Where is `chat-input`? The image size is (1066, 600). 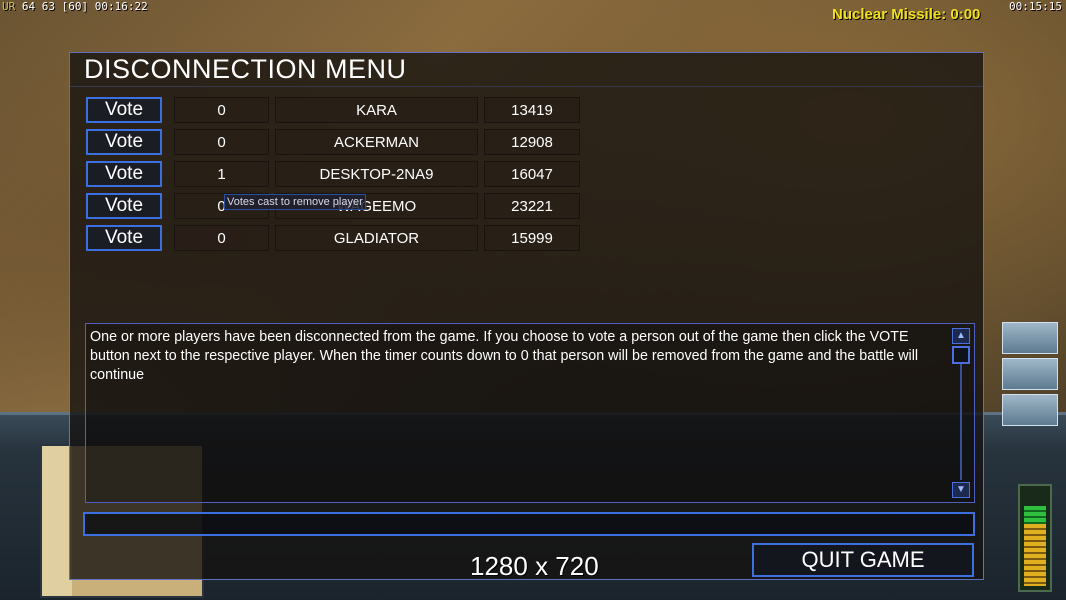
chat-input is located at coordinates (529, 524).